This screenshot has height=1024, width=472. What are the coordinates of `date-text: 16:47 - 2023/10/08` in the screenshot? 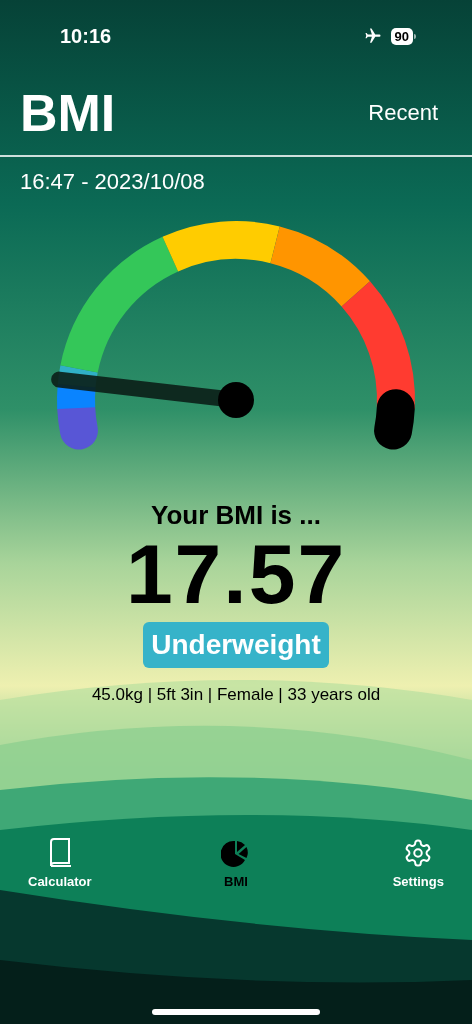 It's located at (112, 182).